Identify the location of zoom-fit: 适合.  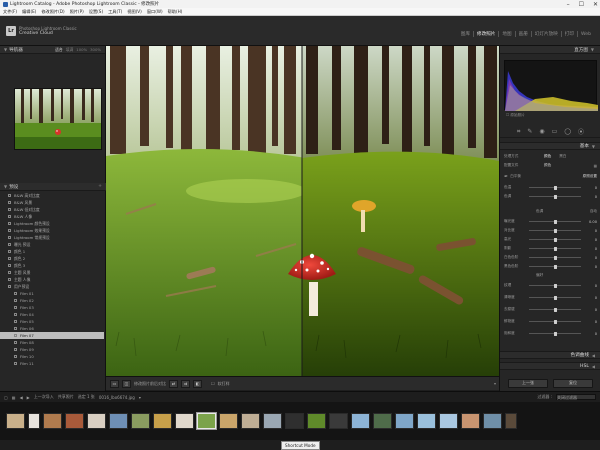
(59, 50).